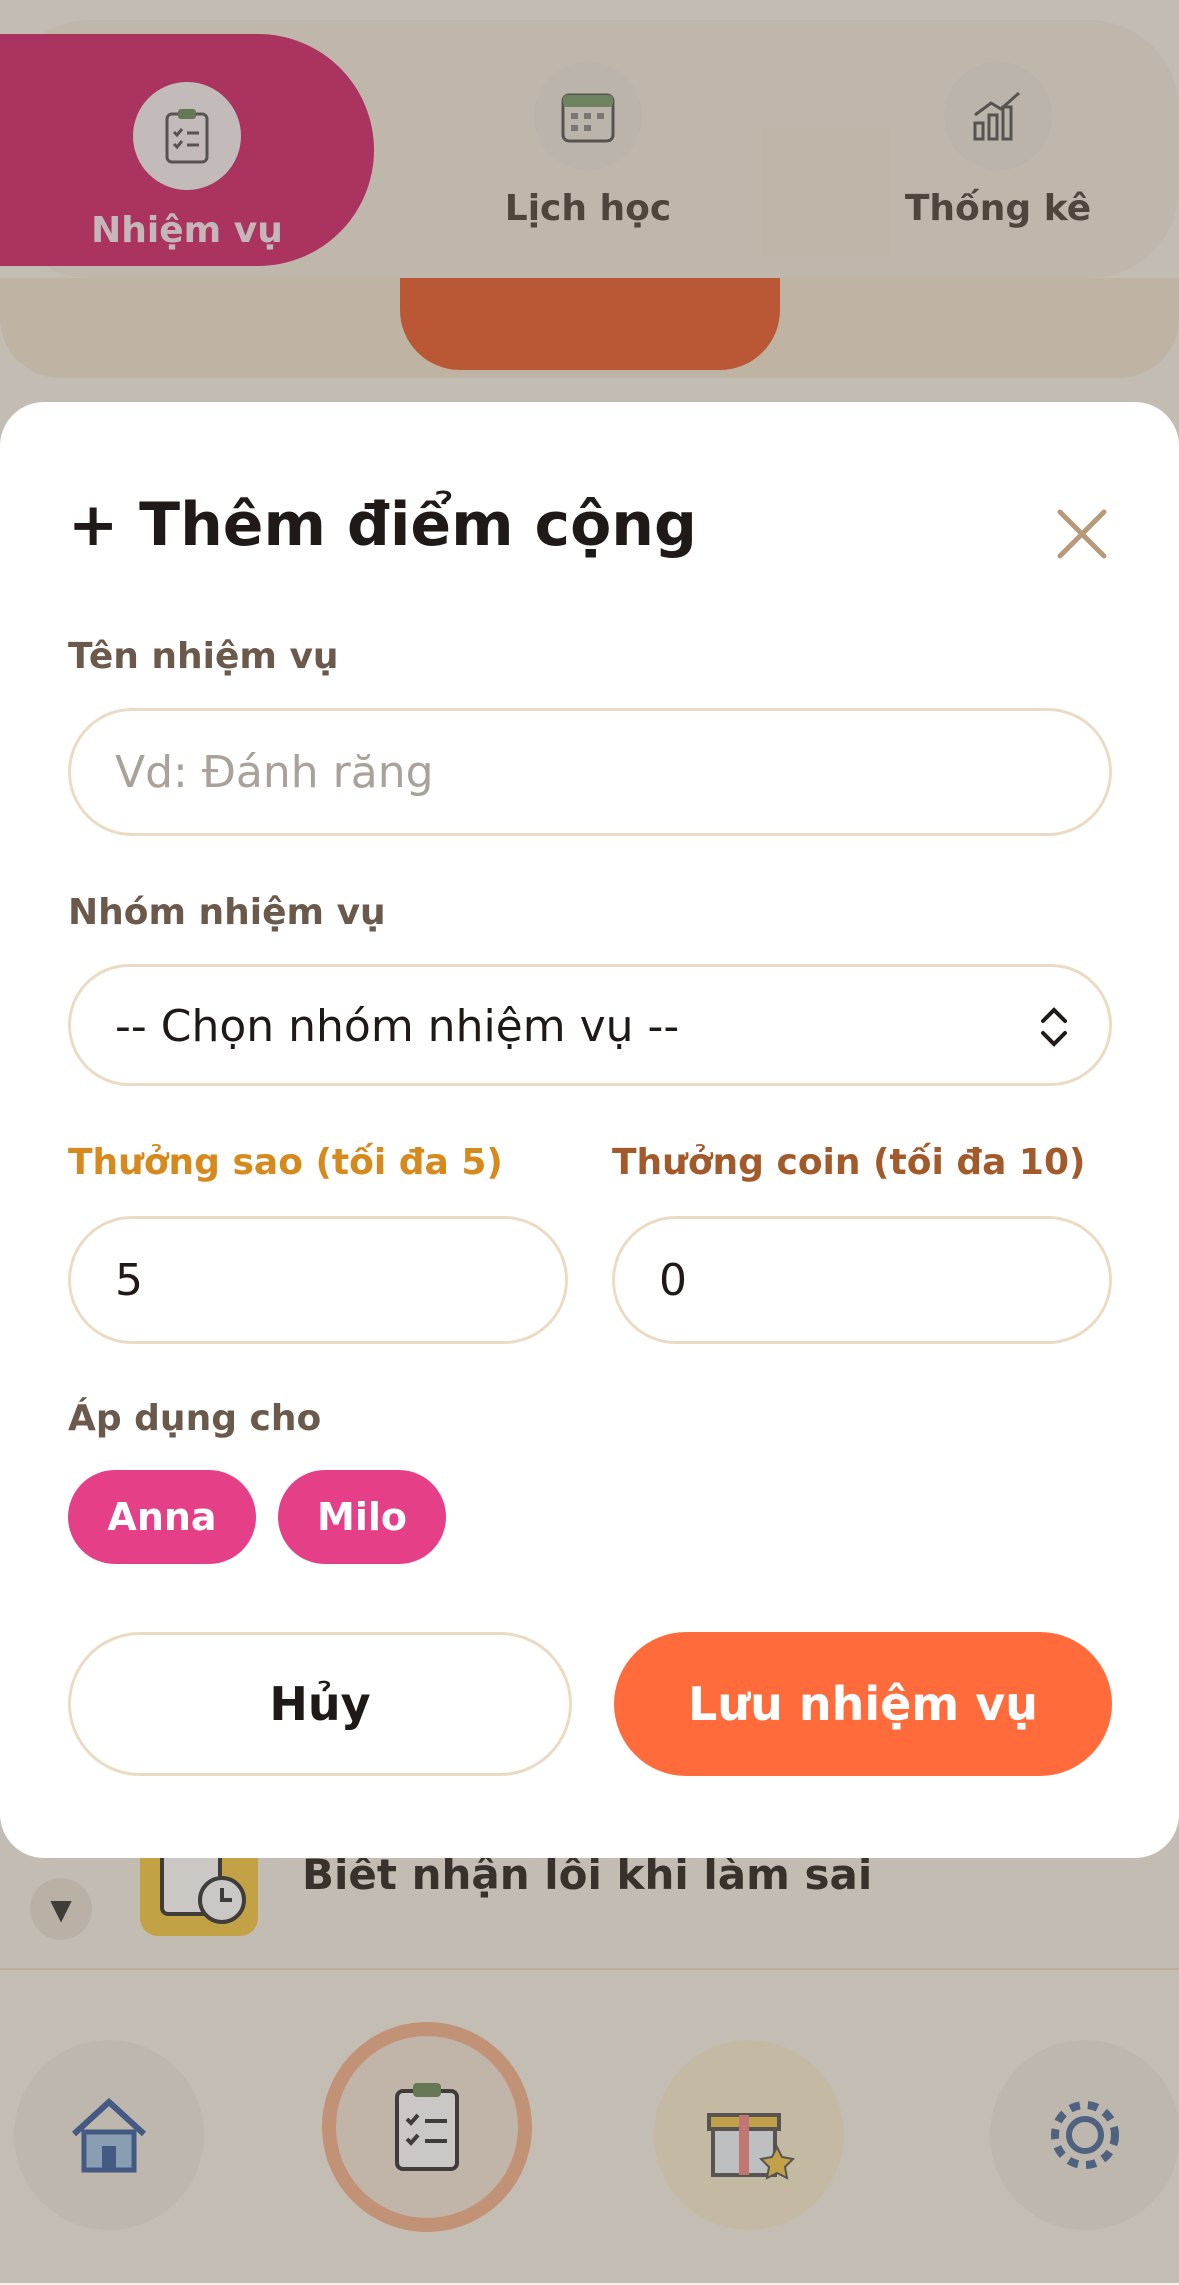 The image size is (1179, 2285). Describe the element at coordinates (397, 1026) in the screenshot. I see `task-group-selected: -- Chọn nhóm nhiệm vụ --` at that location.